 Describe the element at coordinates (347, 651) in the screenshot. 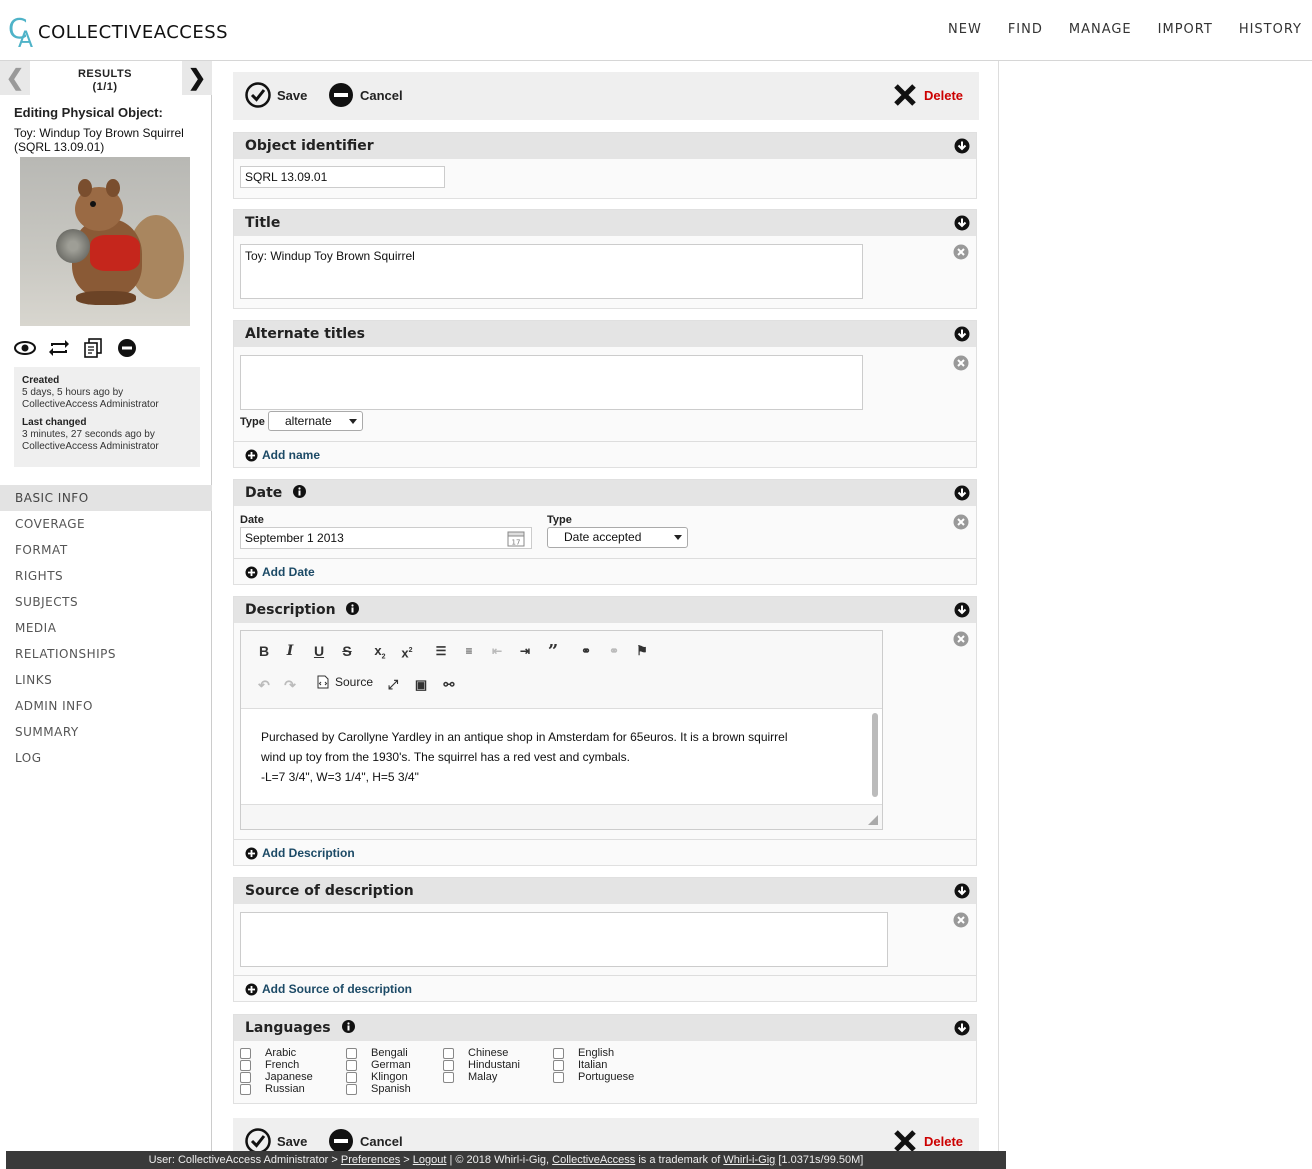

I see `strikethrough-icon: S` at that location.